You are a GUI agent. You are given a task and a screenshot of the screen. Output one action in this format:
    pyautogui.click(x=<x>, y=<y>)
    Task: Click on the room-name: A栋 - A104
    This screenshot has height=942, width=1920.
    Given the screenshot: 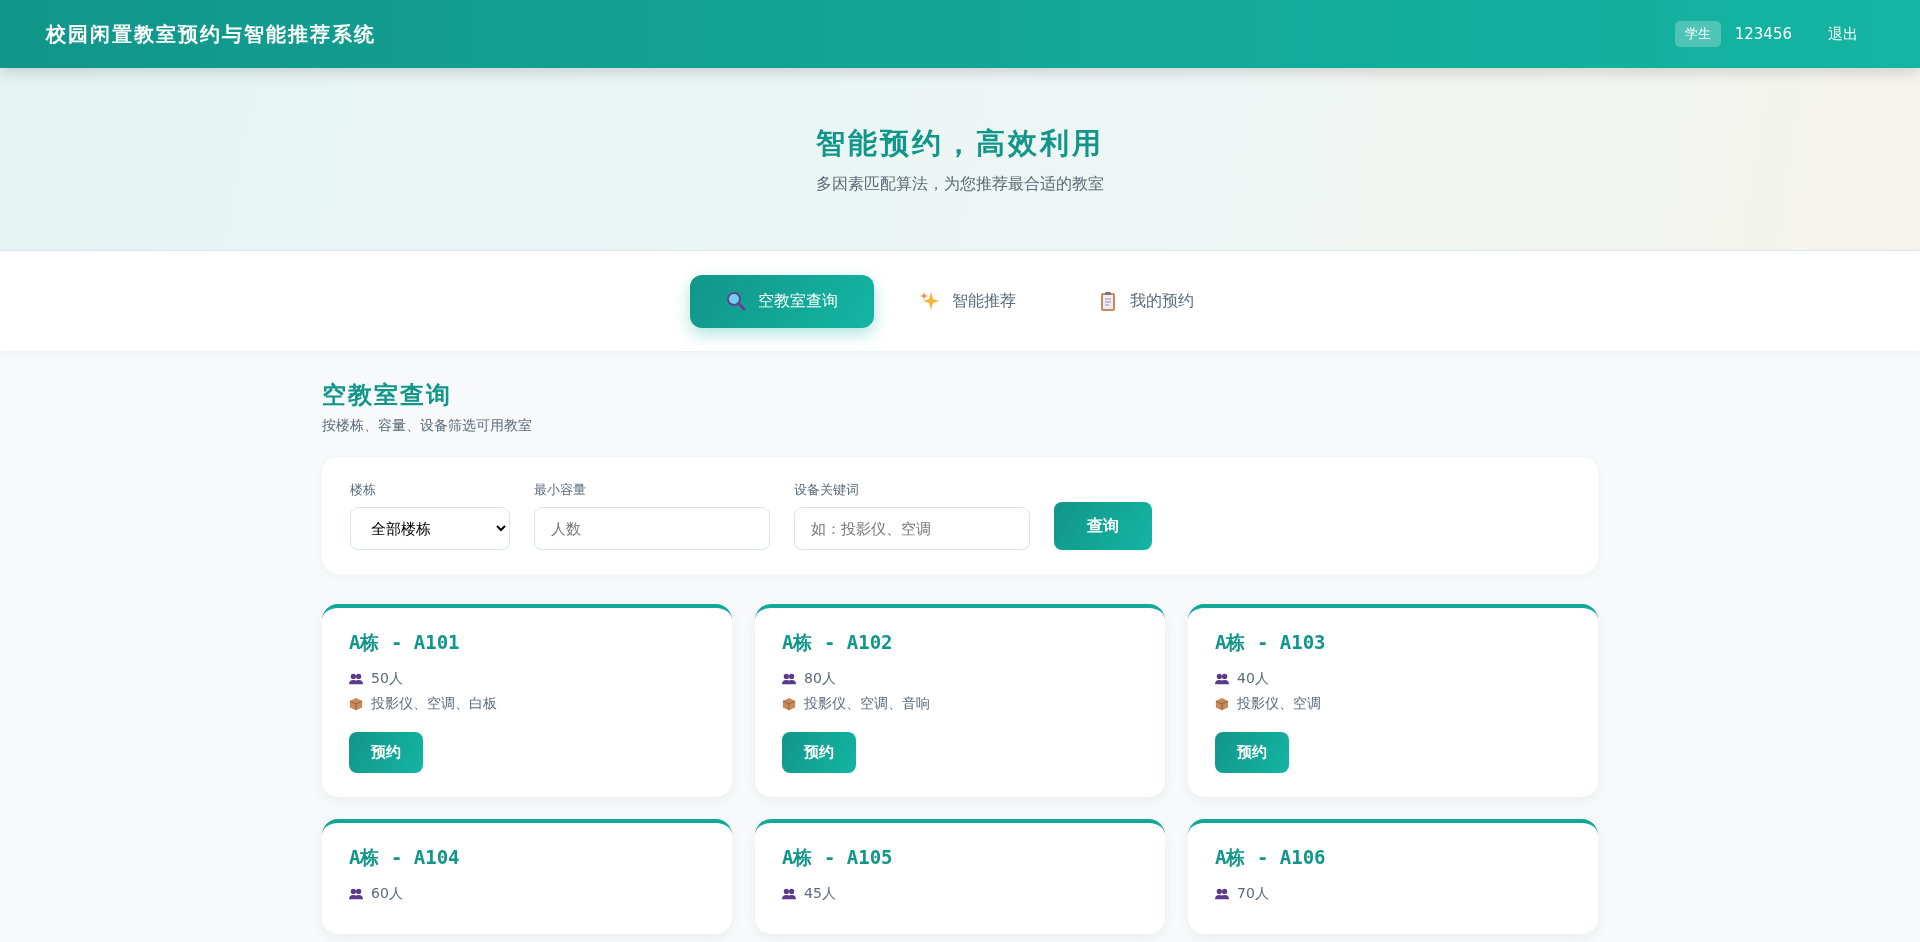 What is the action you would take?
    pyautogui.click(x=405, y=857)
    